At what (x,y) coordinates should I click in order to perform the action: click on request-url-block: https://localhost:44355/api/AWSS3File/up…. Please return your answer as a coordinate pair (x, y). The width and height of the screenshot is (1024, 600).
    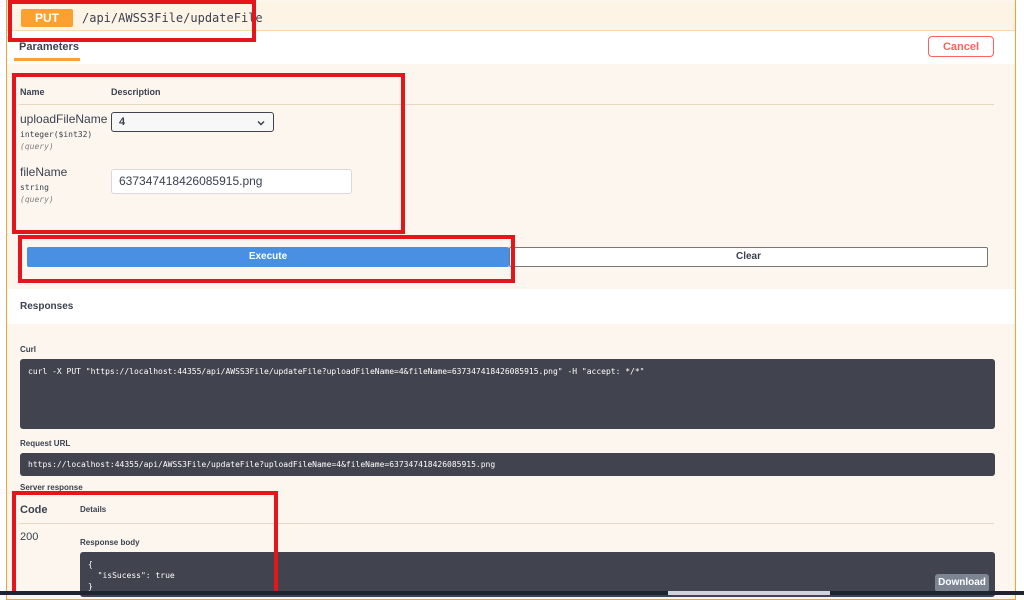
    Looking at the image, I should click on (507, 464).